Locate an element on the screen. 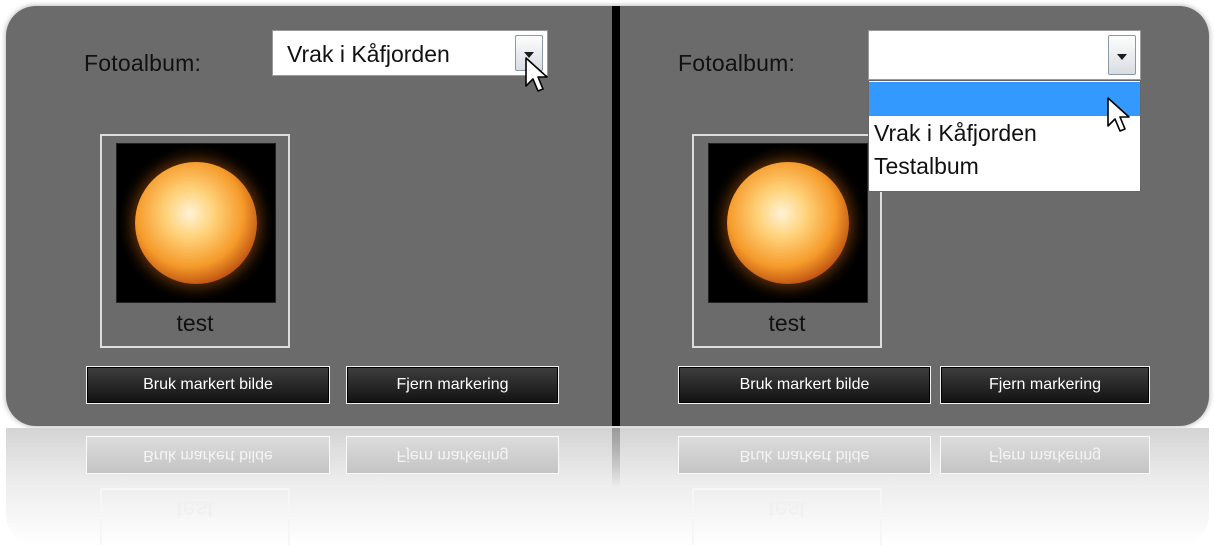 The width and height of the screenshot is (1215, 545). dropdown-option-testalbum: Testalbum is located at coordinates (1004, 168).